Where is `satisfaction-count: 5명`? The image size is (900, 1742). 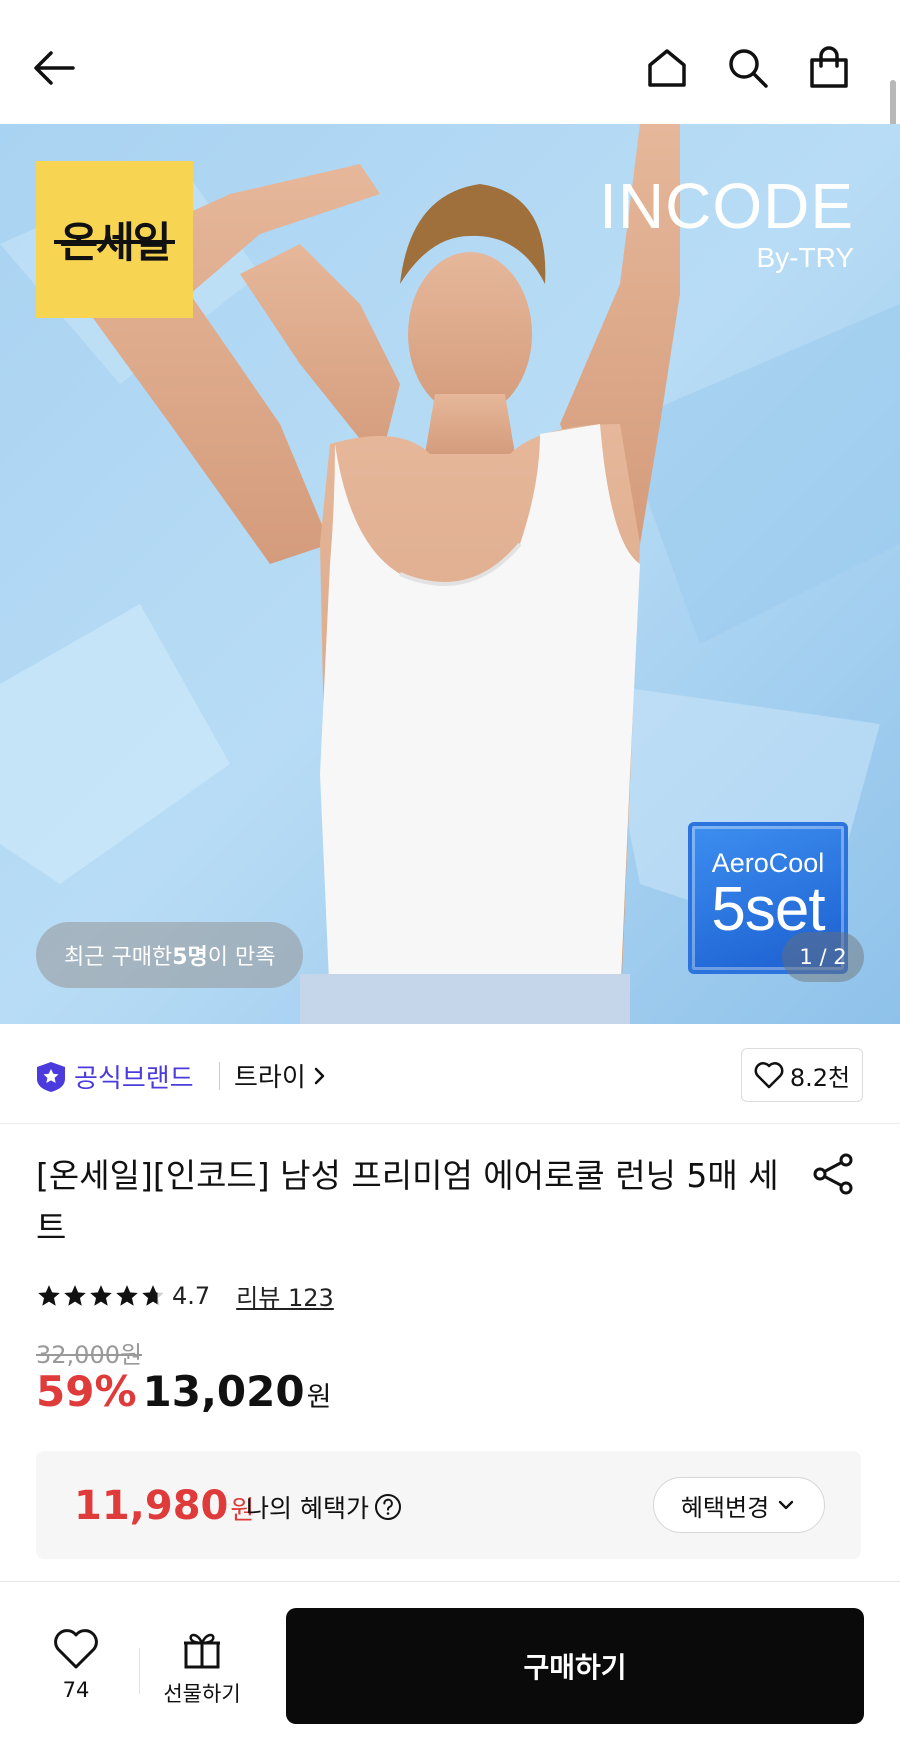
satisfaction-count: 5명 is located at coordinates (190, 957).